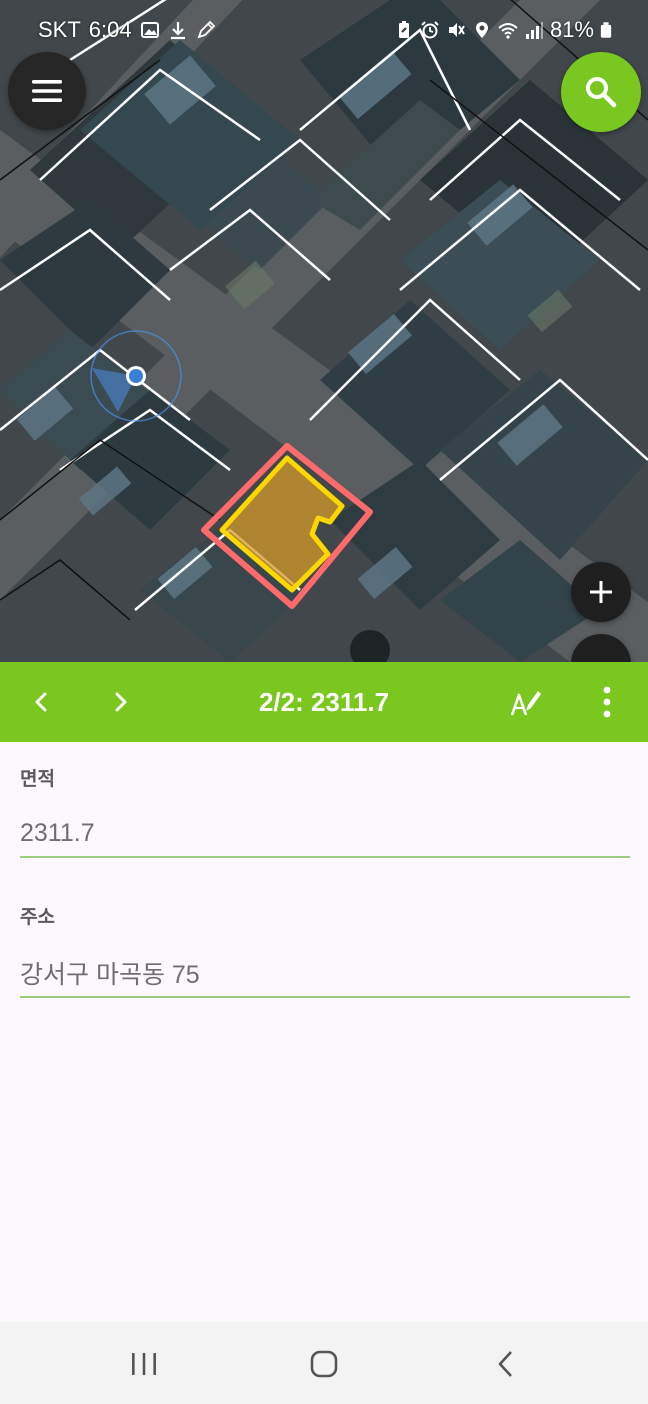  Describe the element at coordinates (149, 30) in the screenshot. I see `gallery-icon` at that location.